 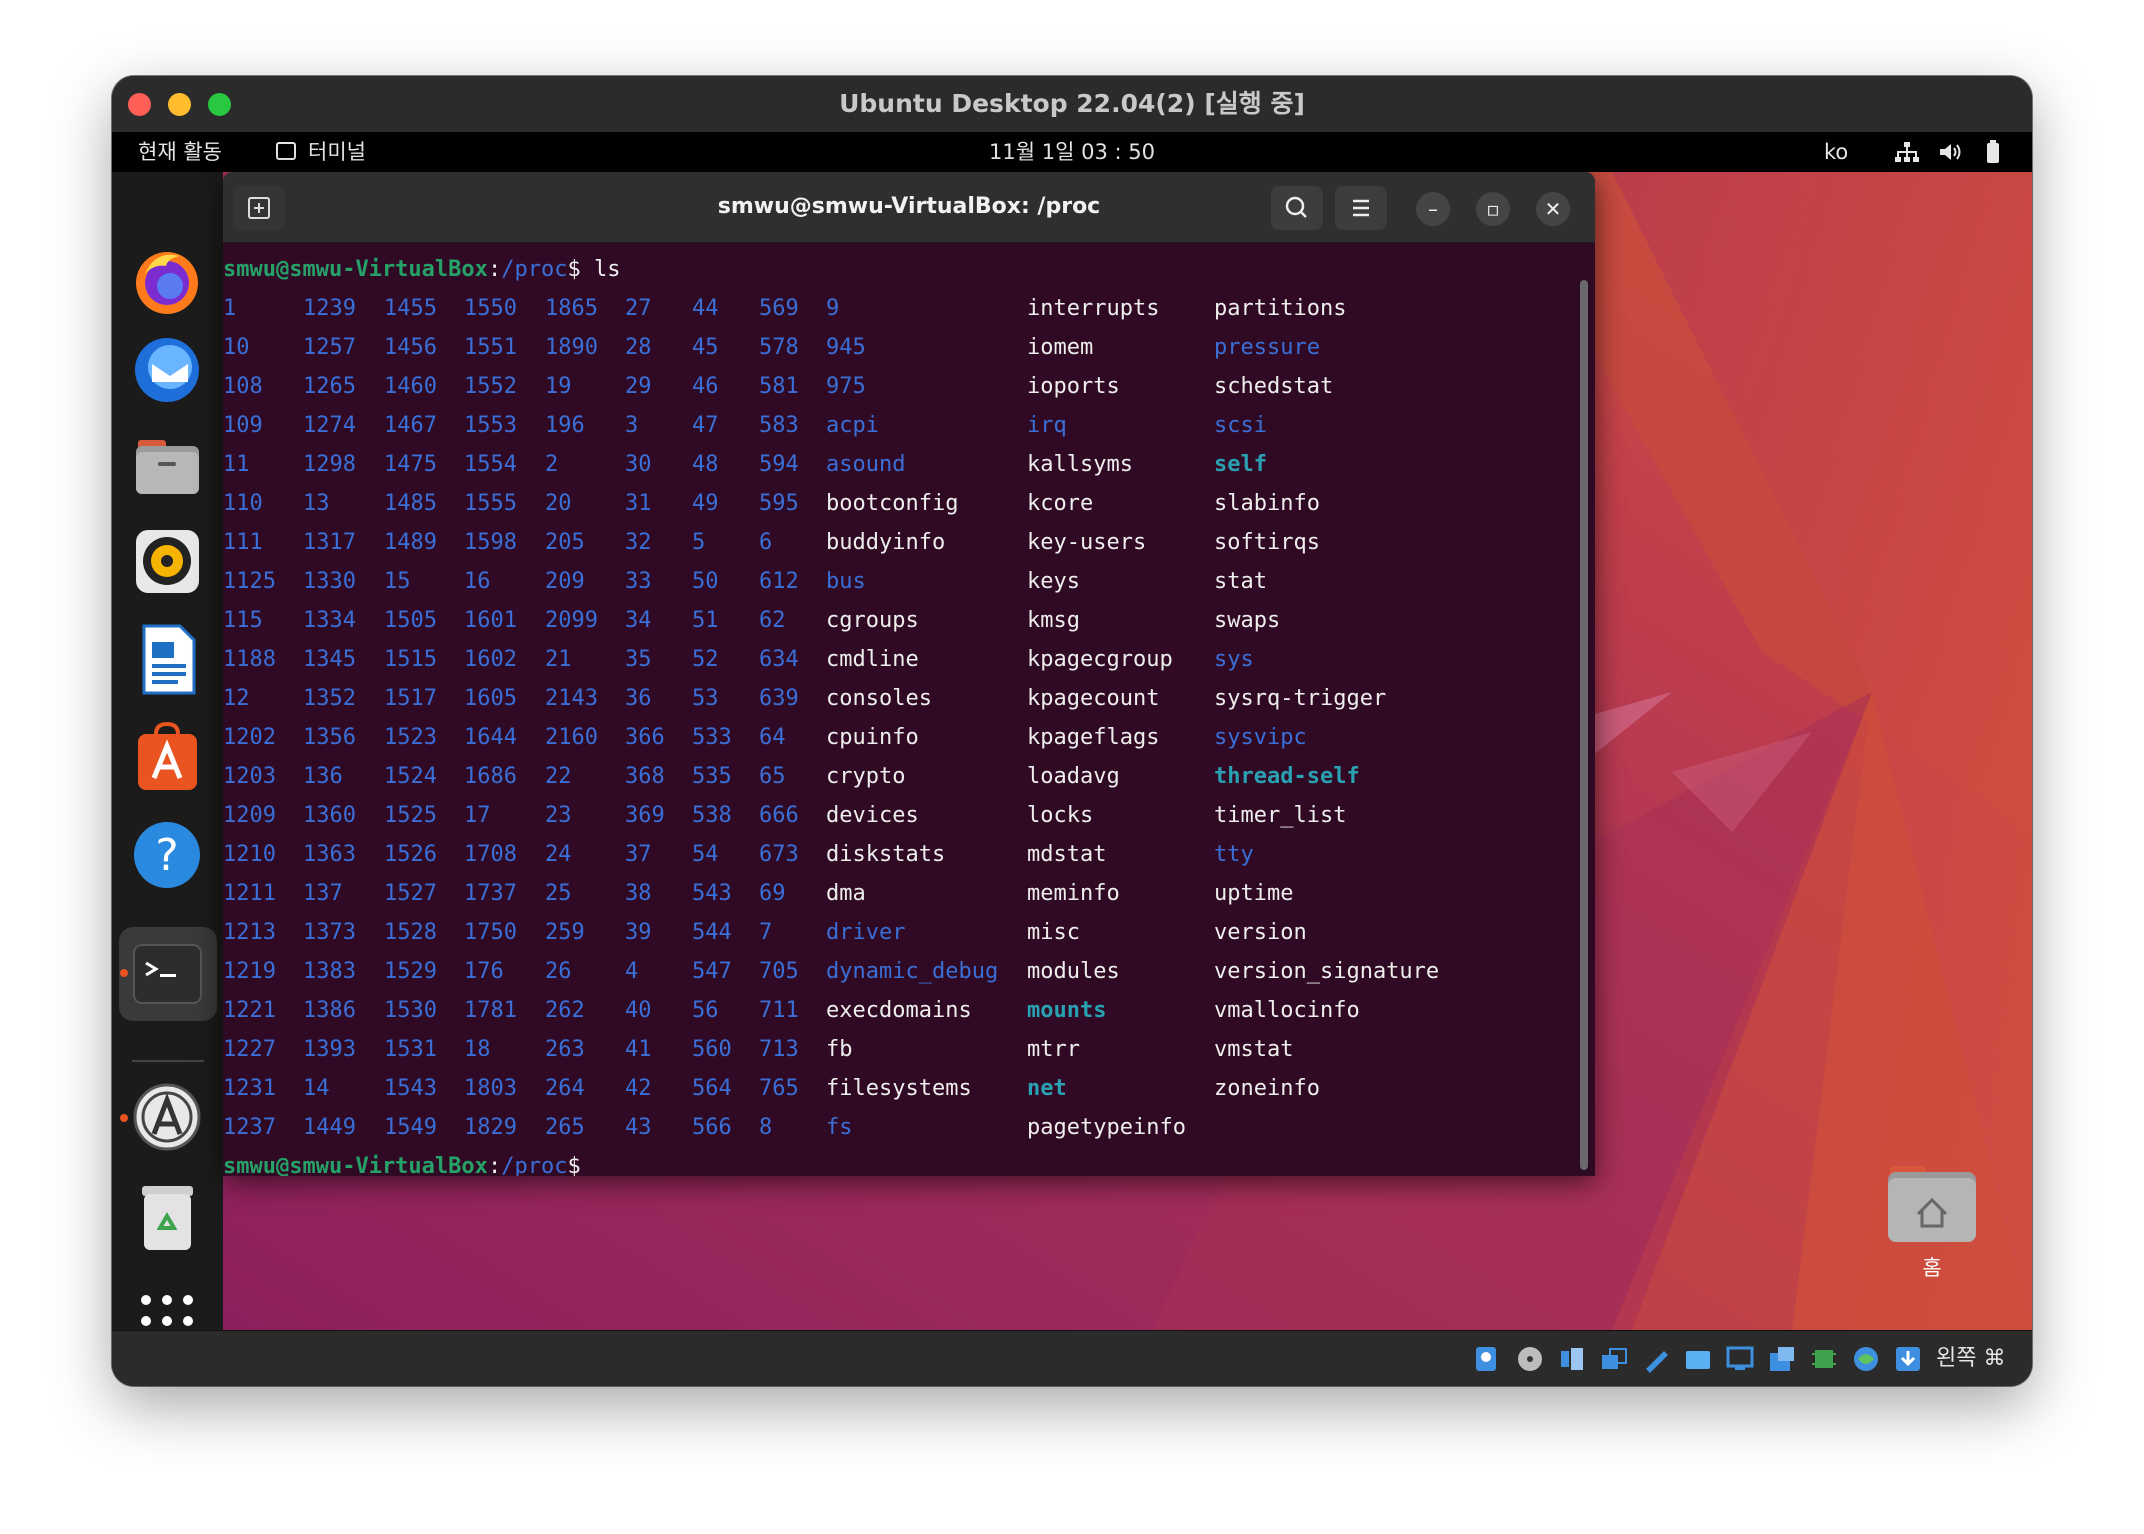 I want to click on ls-entry: 39, so click(x=638, y=932).